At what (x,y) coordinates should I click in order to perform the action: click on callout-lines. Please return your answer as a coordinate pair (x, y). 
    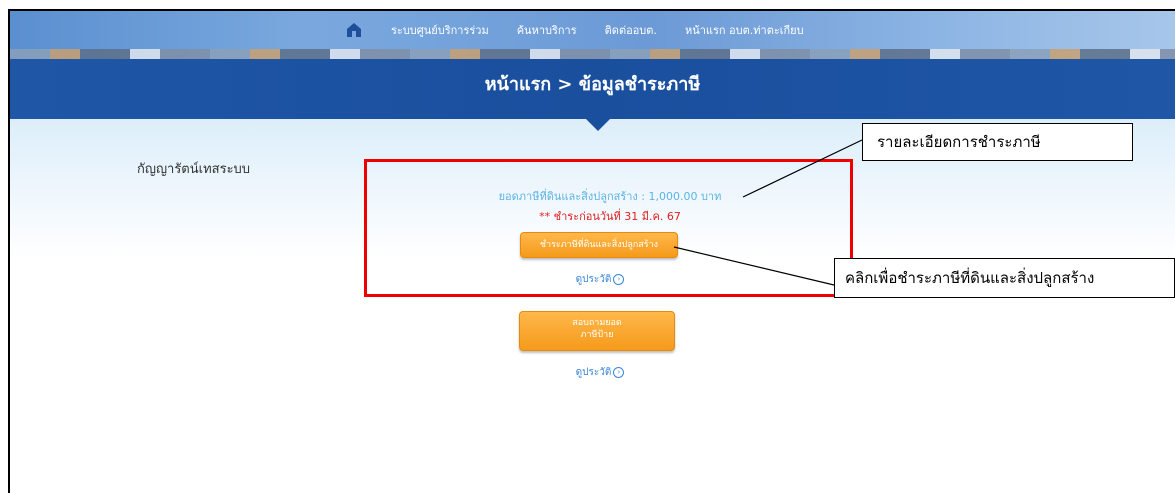
    Looking at the image, I should click on (768, 212).